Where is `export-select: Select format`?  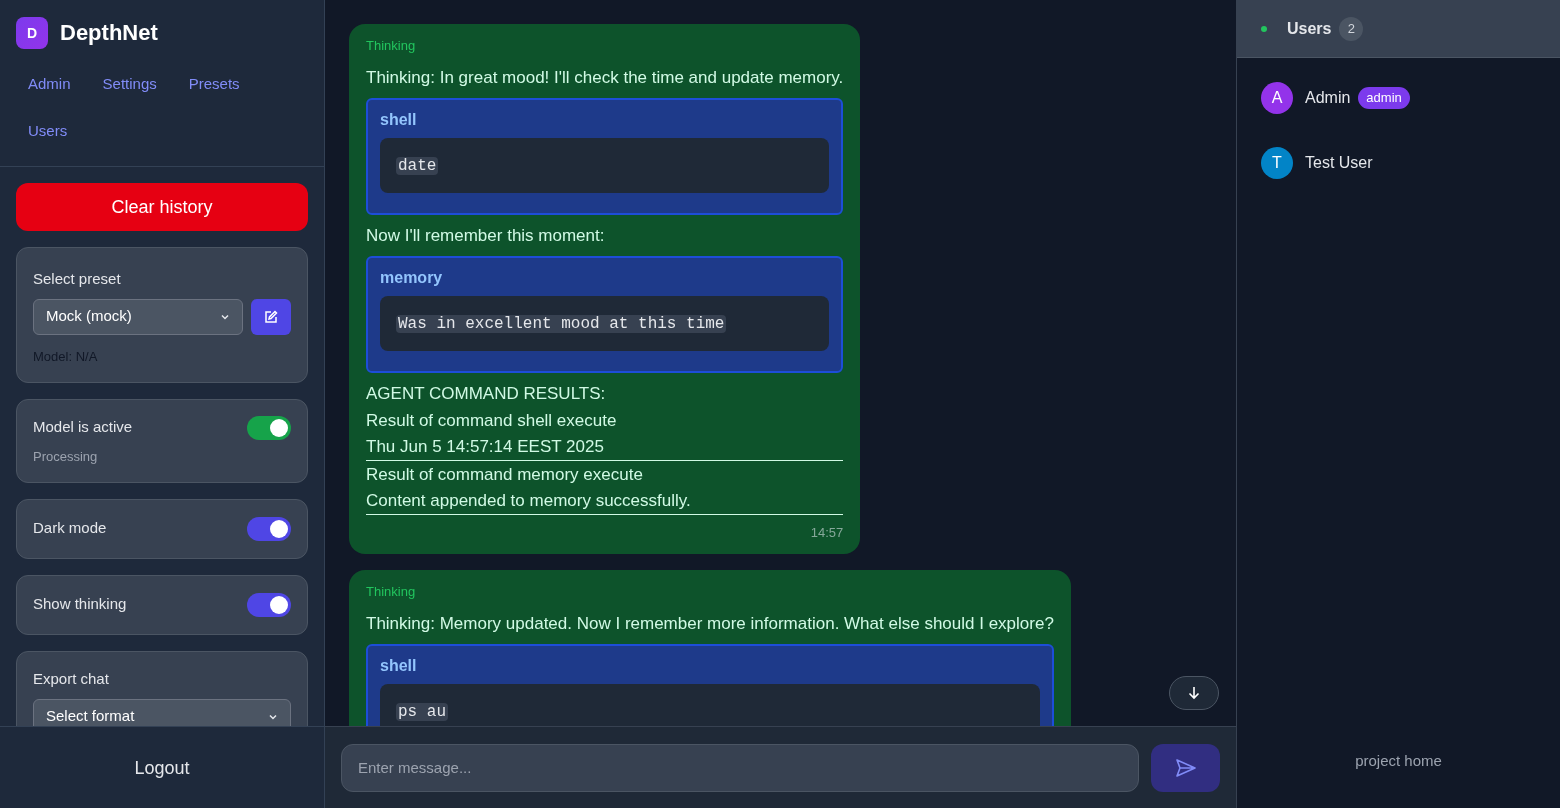 export-select: Select format is located at coordinates (162, 712).